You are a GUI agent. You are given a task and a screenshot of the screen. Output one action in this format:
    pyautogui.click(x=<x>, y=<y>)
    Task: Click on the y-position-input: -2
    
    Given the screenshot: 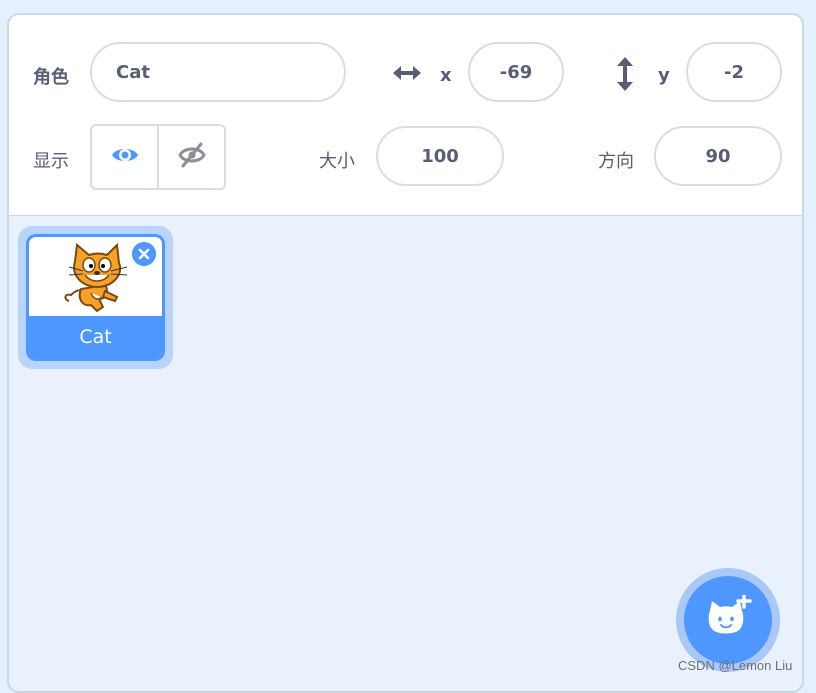 What is the action you would take?
    pyautogui.click(x=734, y=72)
    